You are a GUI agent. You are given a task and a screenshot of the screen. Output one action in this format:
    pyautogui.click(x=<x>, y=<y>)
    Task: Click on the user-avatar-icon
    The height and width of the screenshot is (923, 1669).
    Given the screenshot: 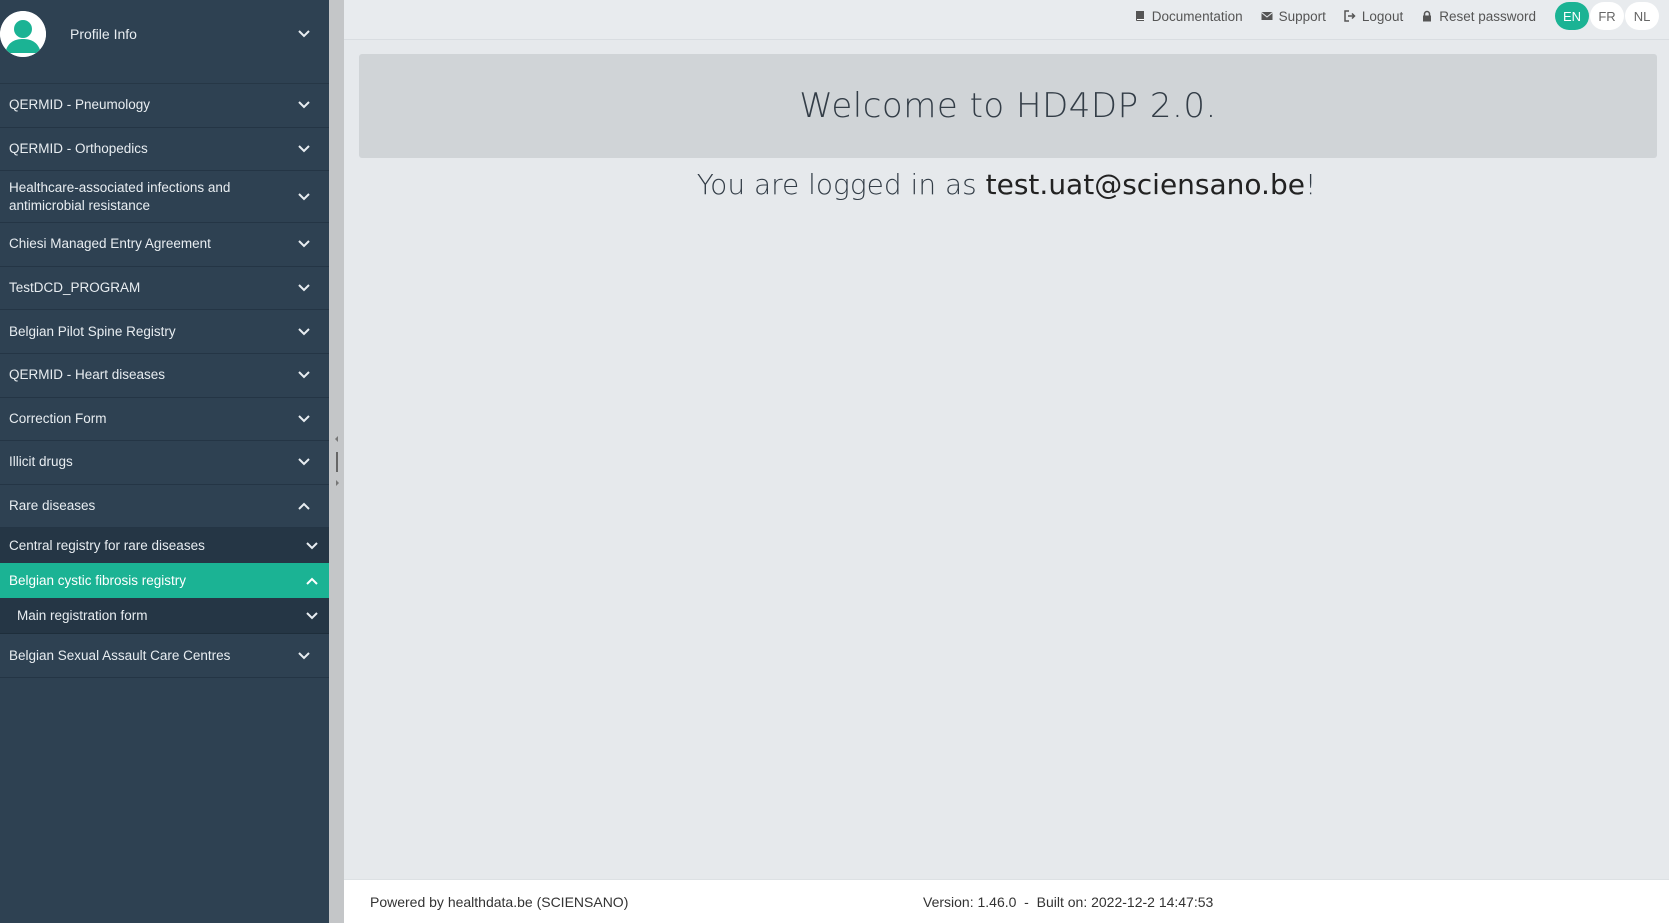 What is the action you would take?
    pyautogui.click(x=23, y=34)
    